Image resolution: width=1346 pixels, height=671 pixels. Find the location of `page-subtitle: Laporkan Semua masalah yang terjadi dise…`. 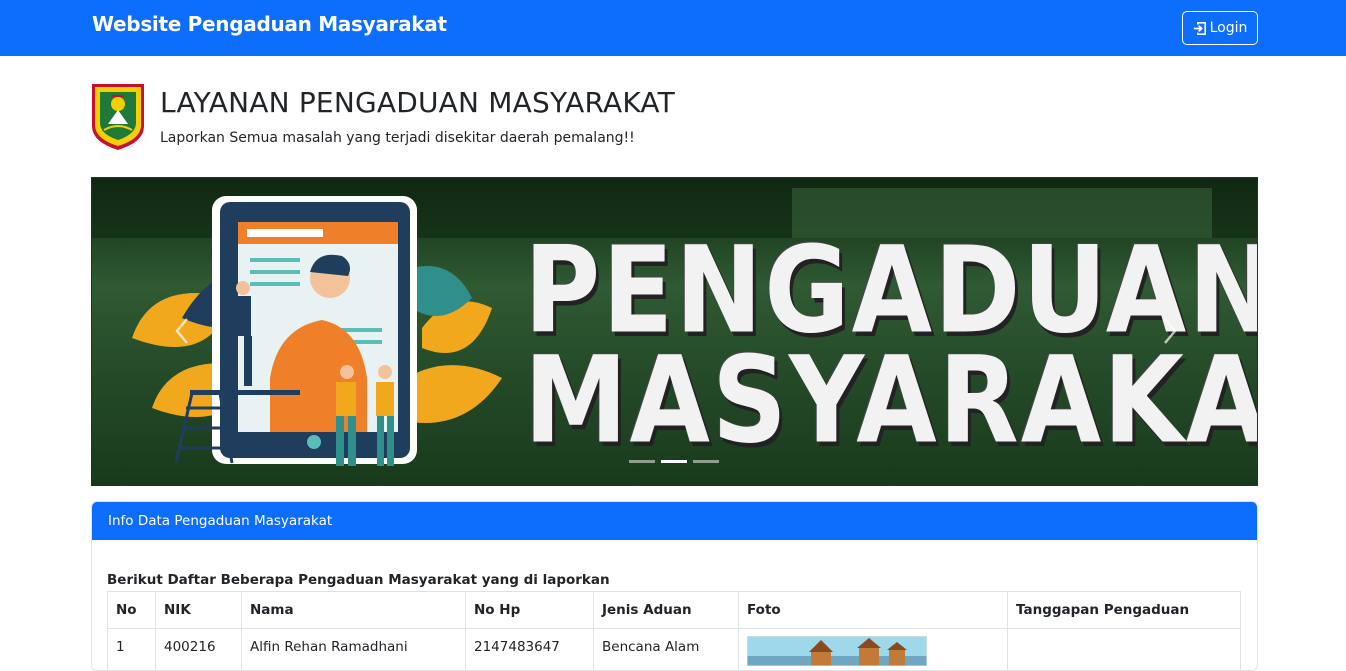

page-subtitle: Laporkan Semua masalah yang terjadi dise… is located at coordinates (397, 138).